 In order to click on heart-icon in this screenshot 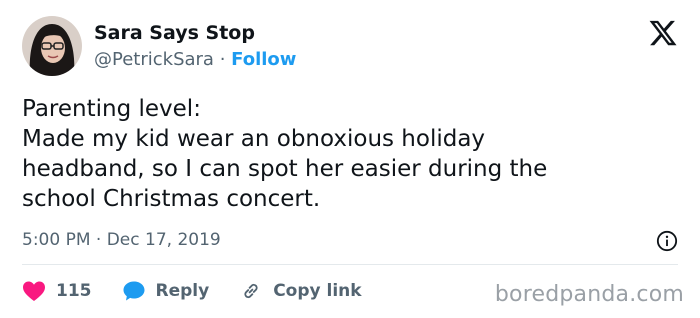, I will do `click(34, 291)`.